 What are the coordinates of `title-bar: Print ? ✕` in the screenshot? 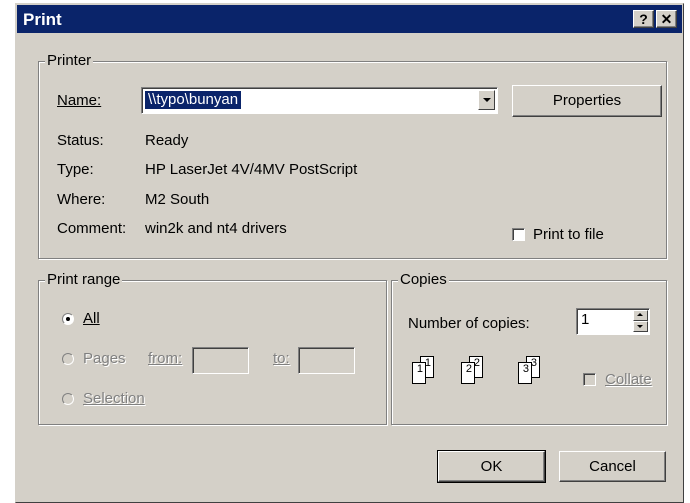 It's located at (349, 19).